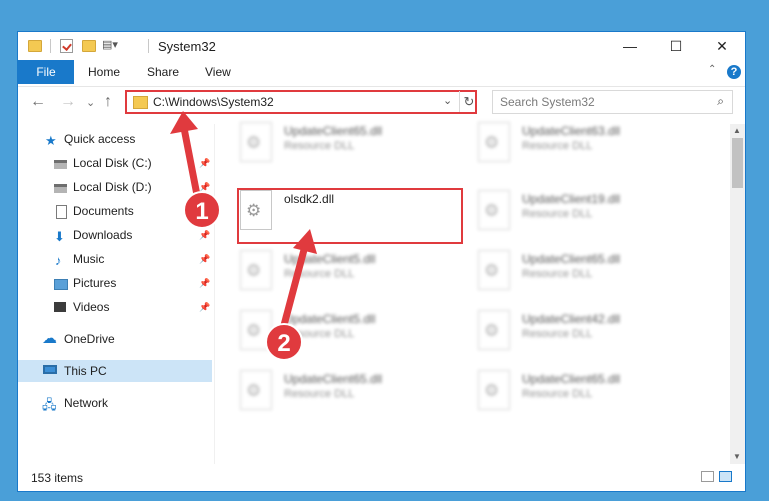 The image size is (769, 501). I want to click on scroll-up-icon: ▲, so click(737, 130).